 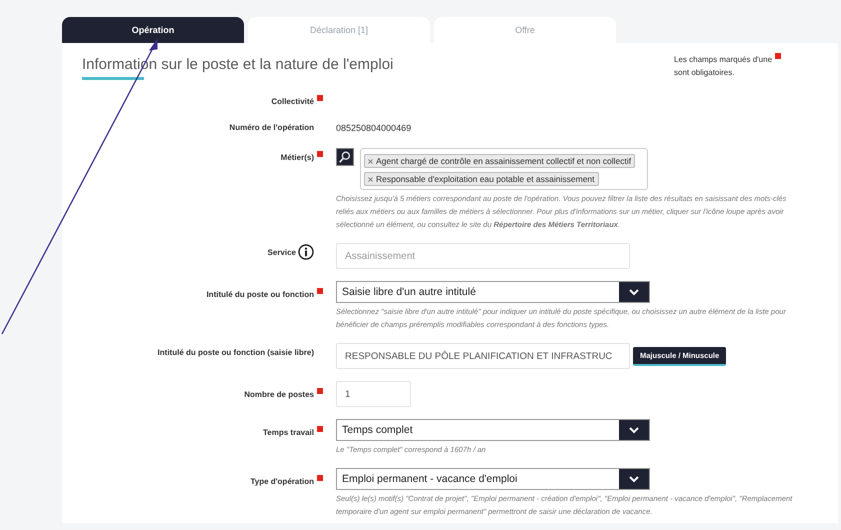 I want to click on field-label: Métier(s), so click(x=297, y=157).